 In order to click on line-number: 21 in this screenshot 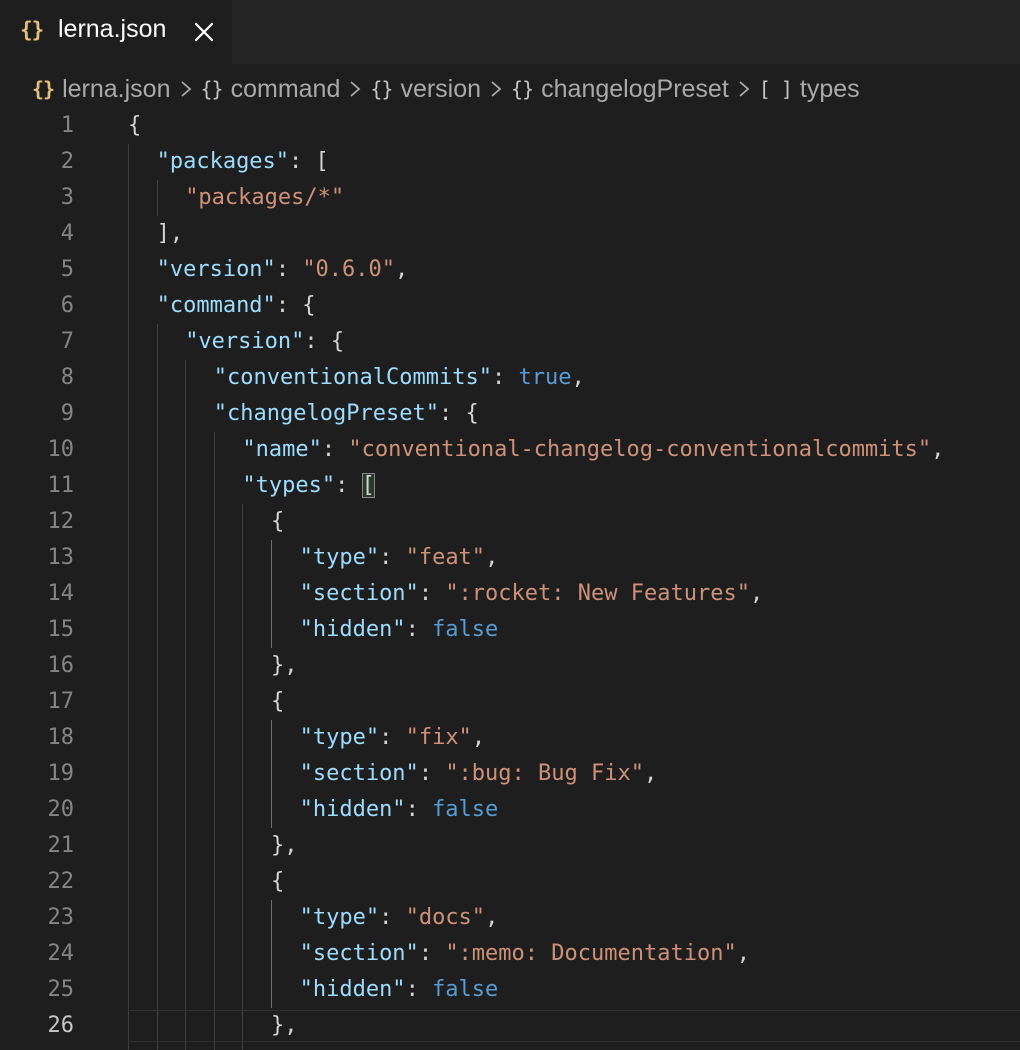, I will do `click(61, 845)`.